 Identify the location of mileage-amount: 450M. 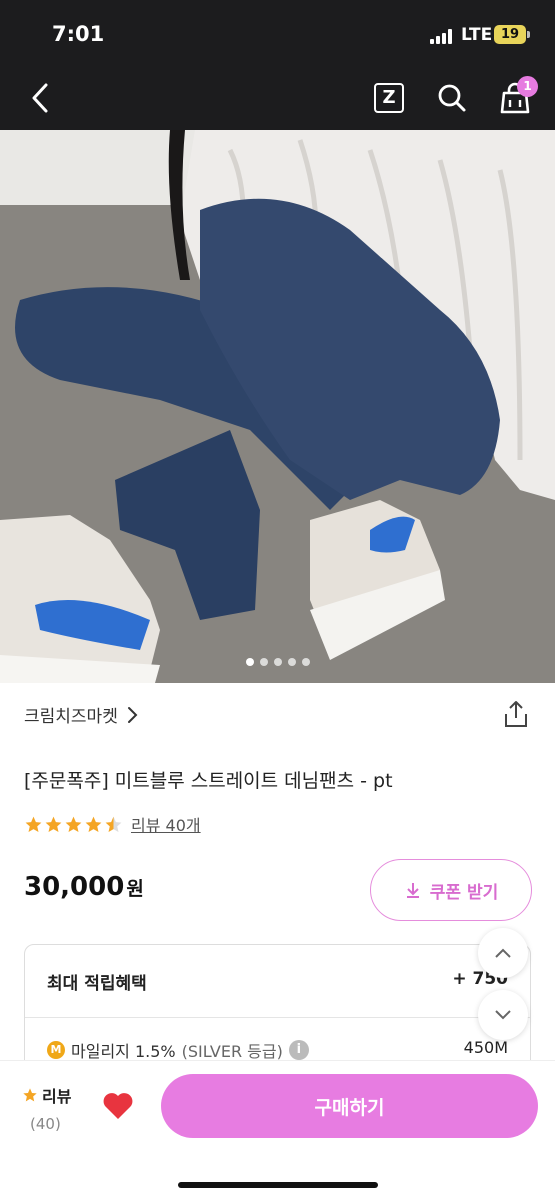
(485, 1047).